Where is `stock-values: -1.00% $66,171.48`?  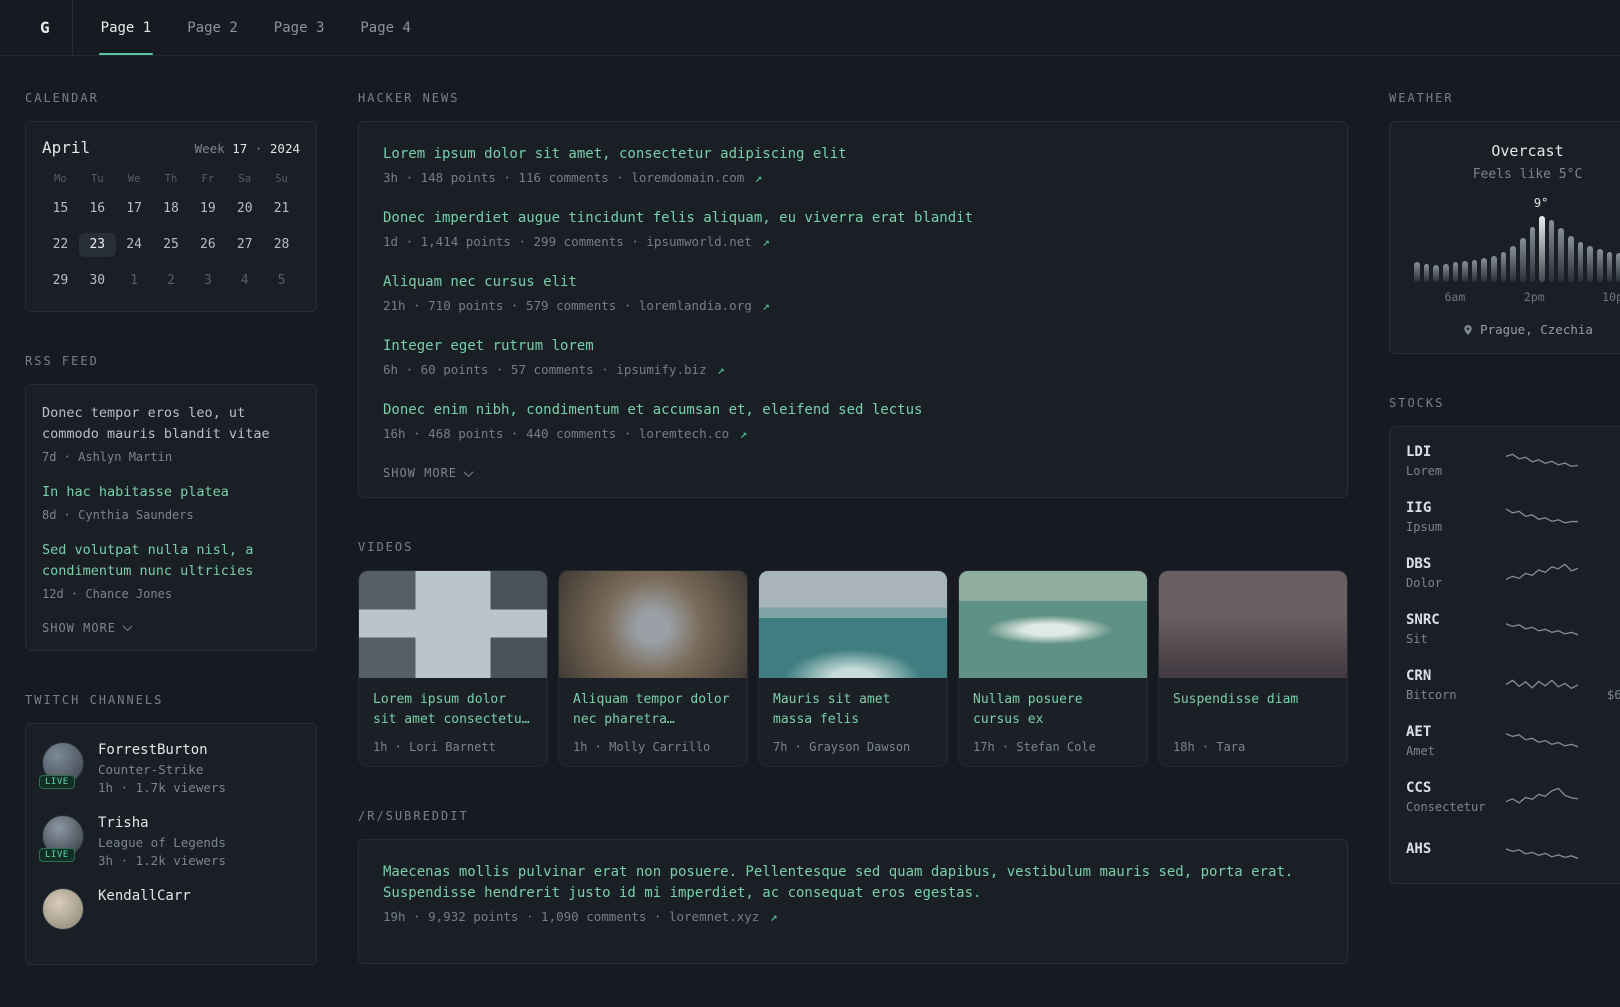
stock-values: -1.00% $66,171.48 is located at coordinates (1603, 685).